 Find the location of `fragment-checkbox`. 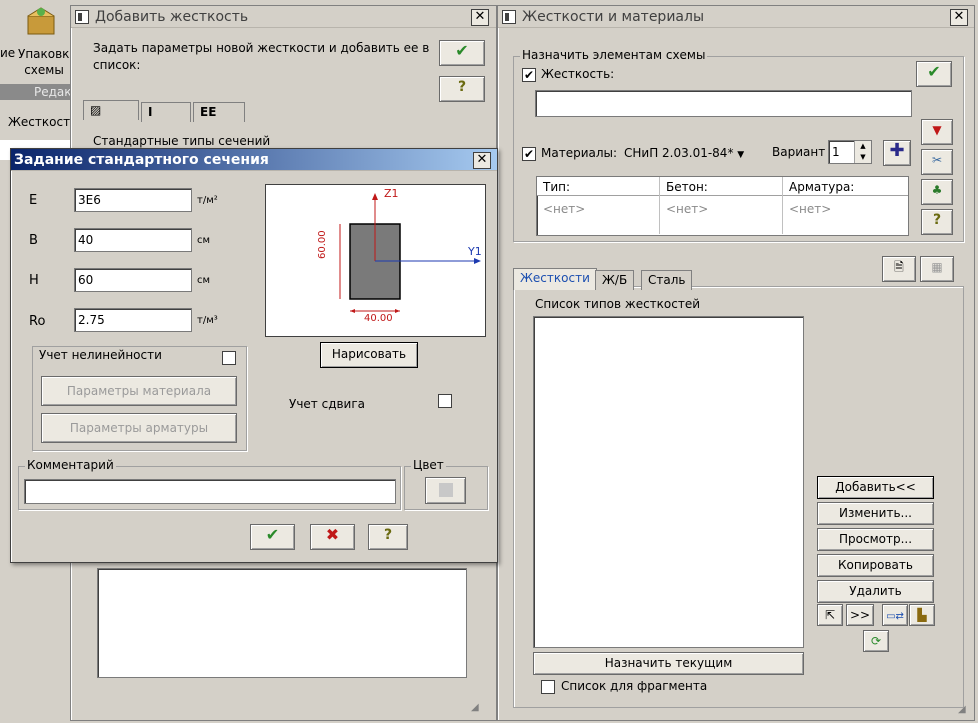

fragment-checkbox is located at coordinates (548, 687).